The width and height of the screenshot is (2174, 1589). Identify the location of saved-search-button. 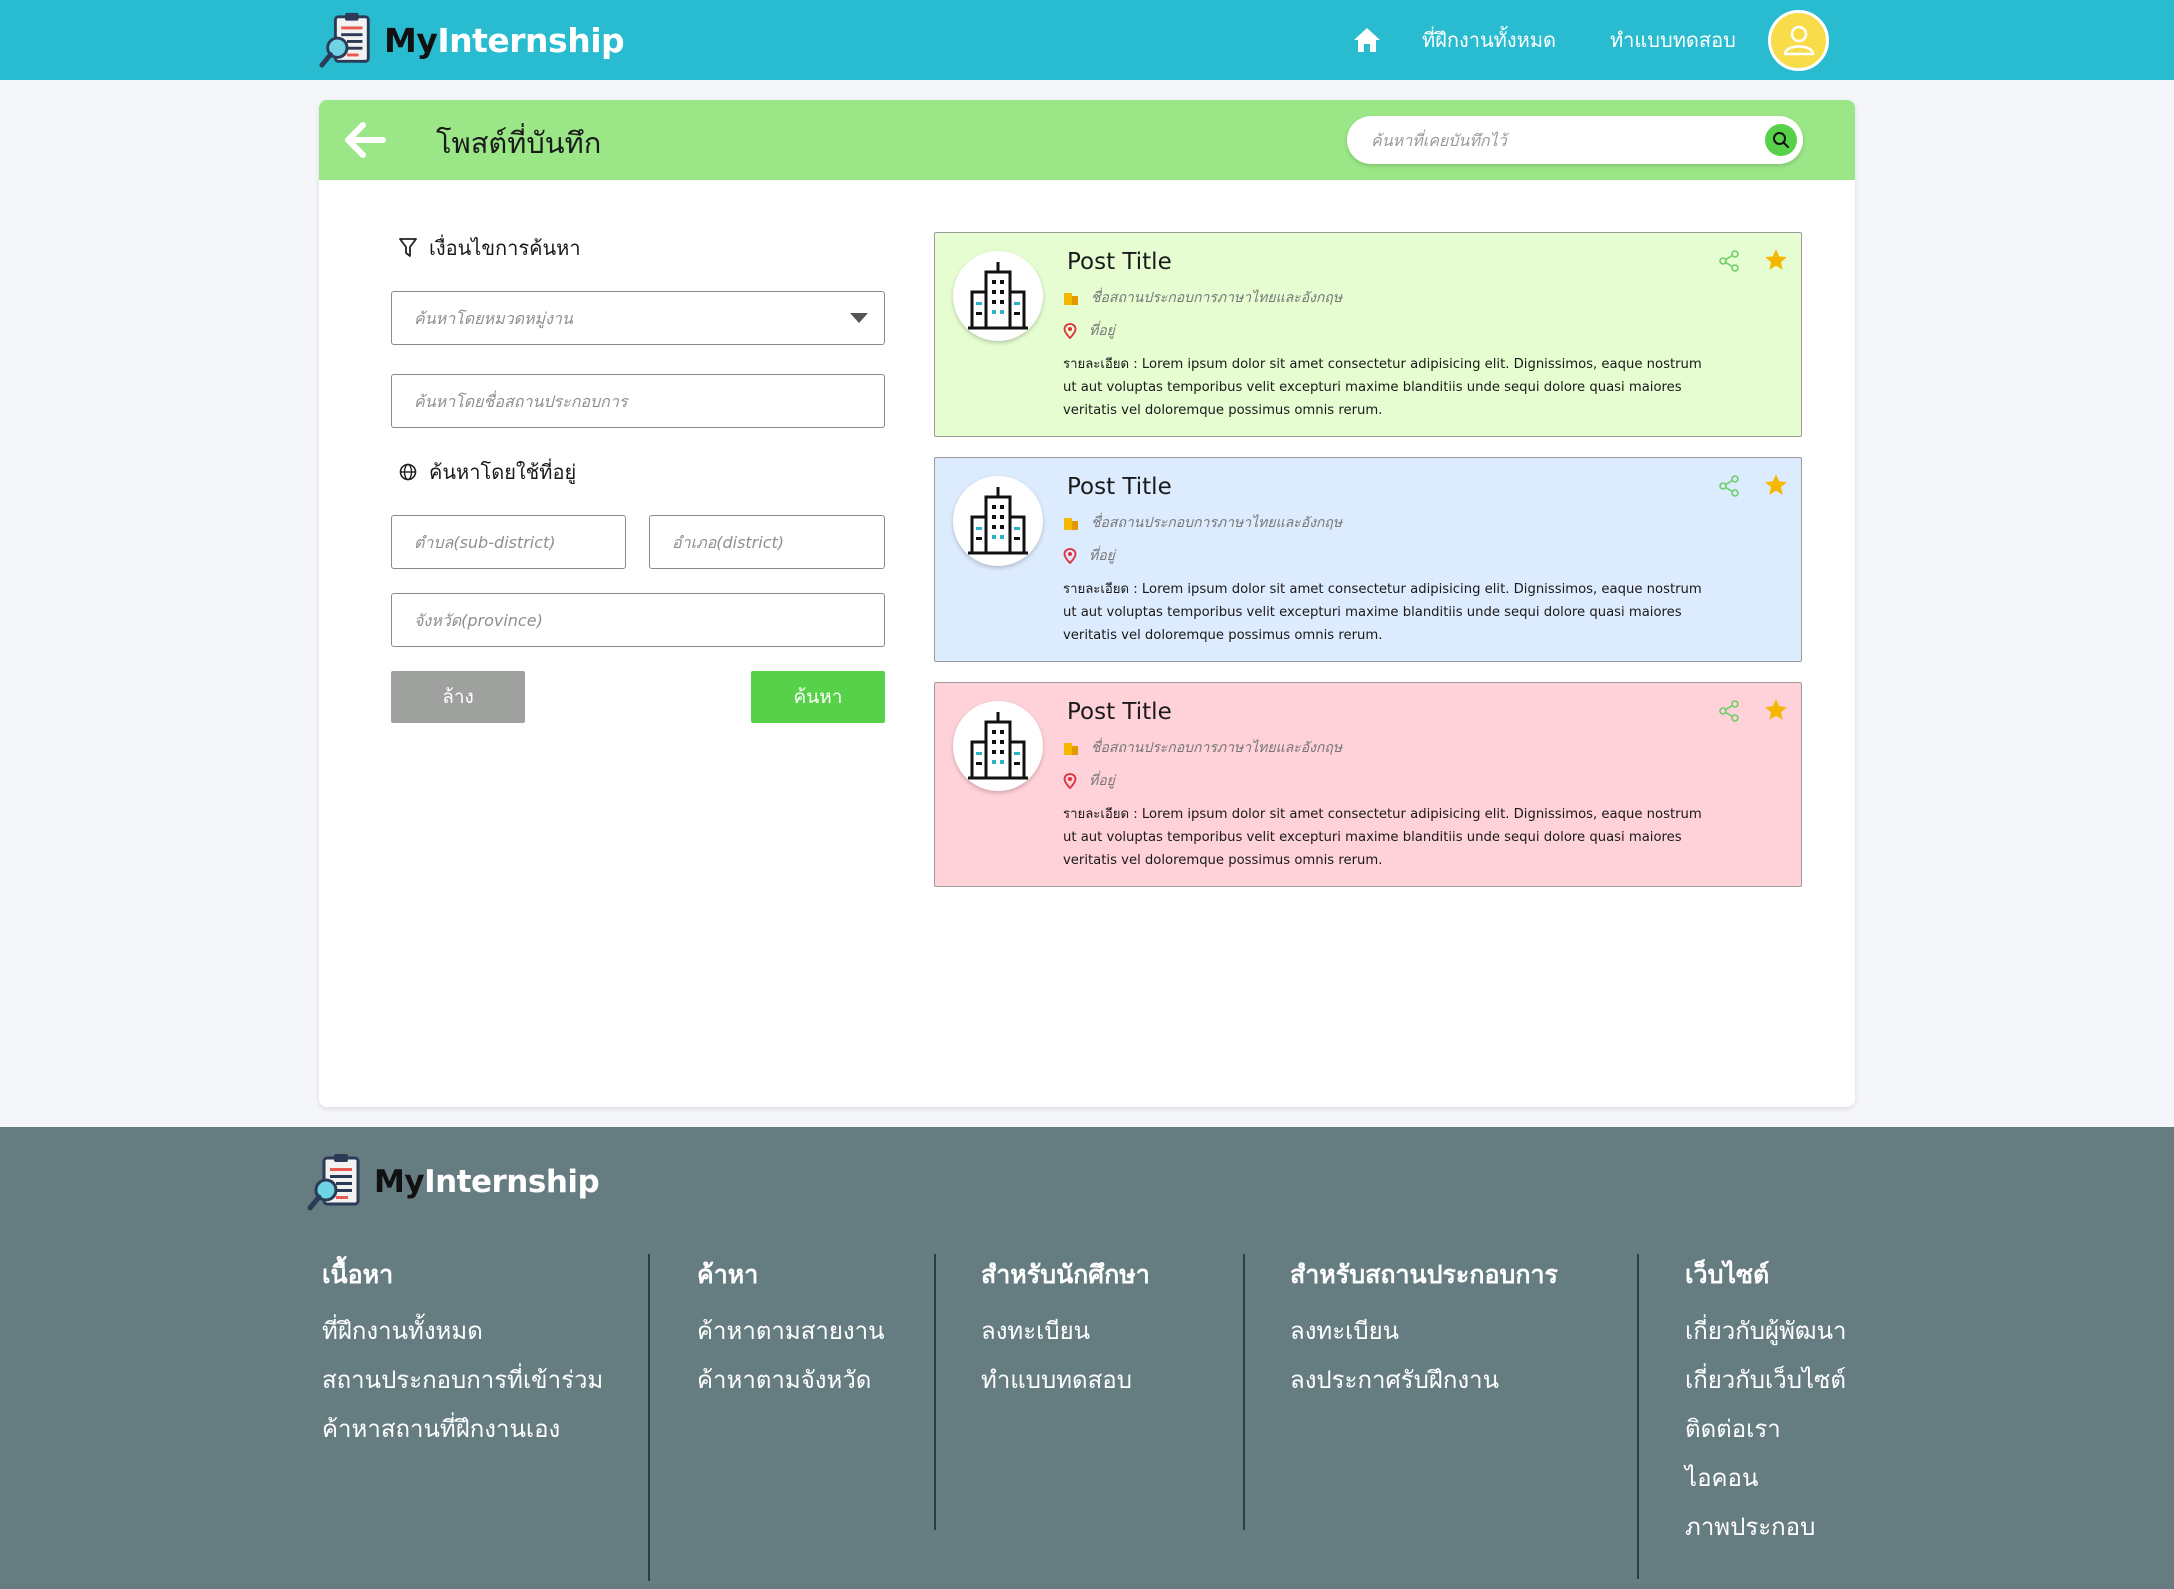
(1781, 140).